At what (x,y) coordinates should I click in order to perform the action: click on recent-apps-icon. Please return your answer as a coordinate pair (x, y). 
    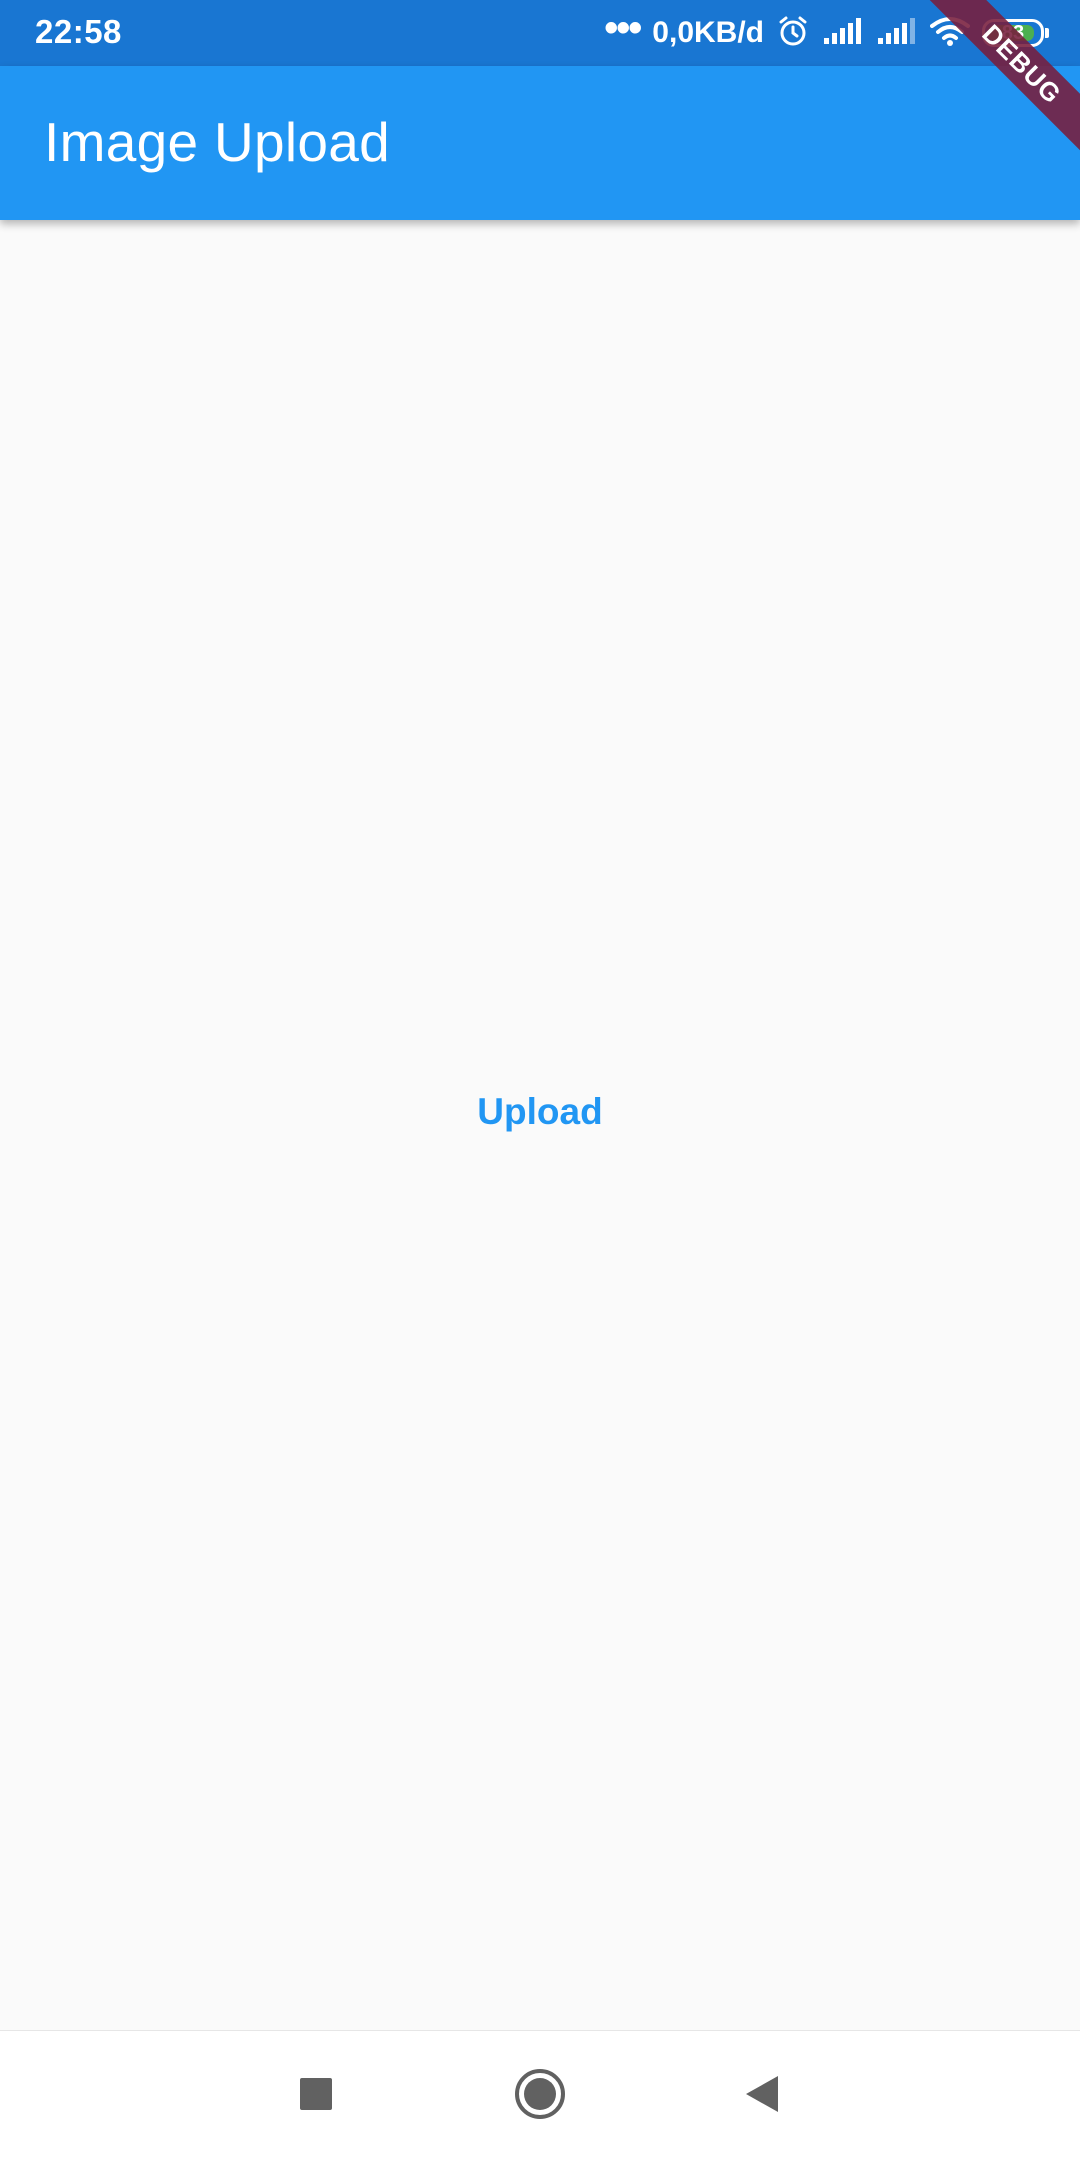
    Looking at the image, I should click on (316, 2096).